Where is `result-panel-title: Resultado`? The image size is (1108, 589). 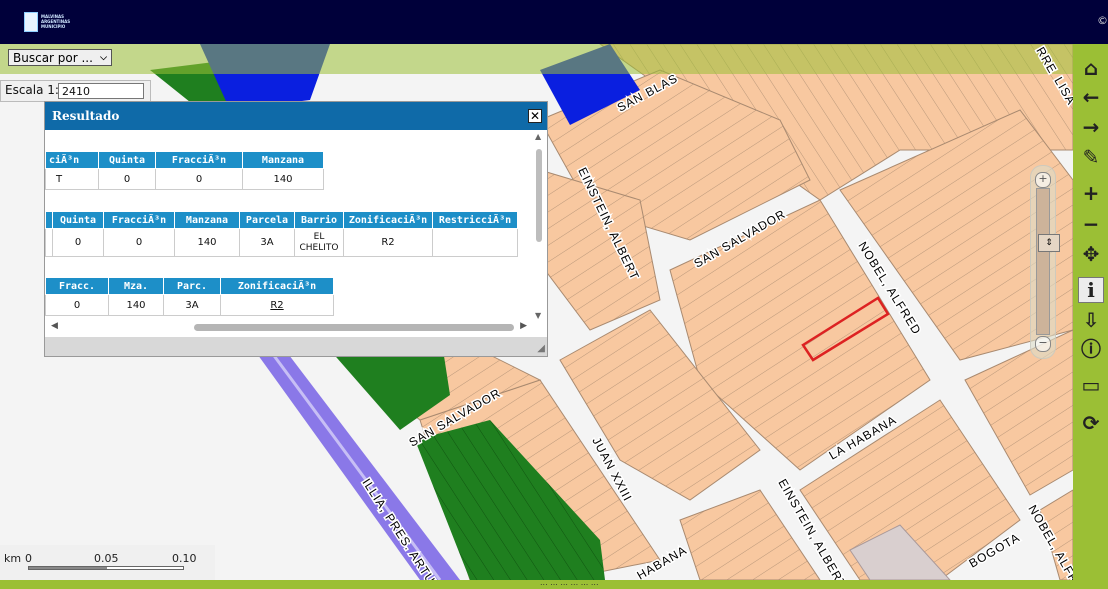 result-panel-title: Resultado is located at coordinates (86, 116).